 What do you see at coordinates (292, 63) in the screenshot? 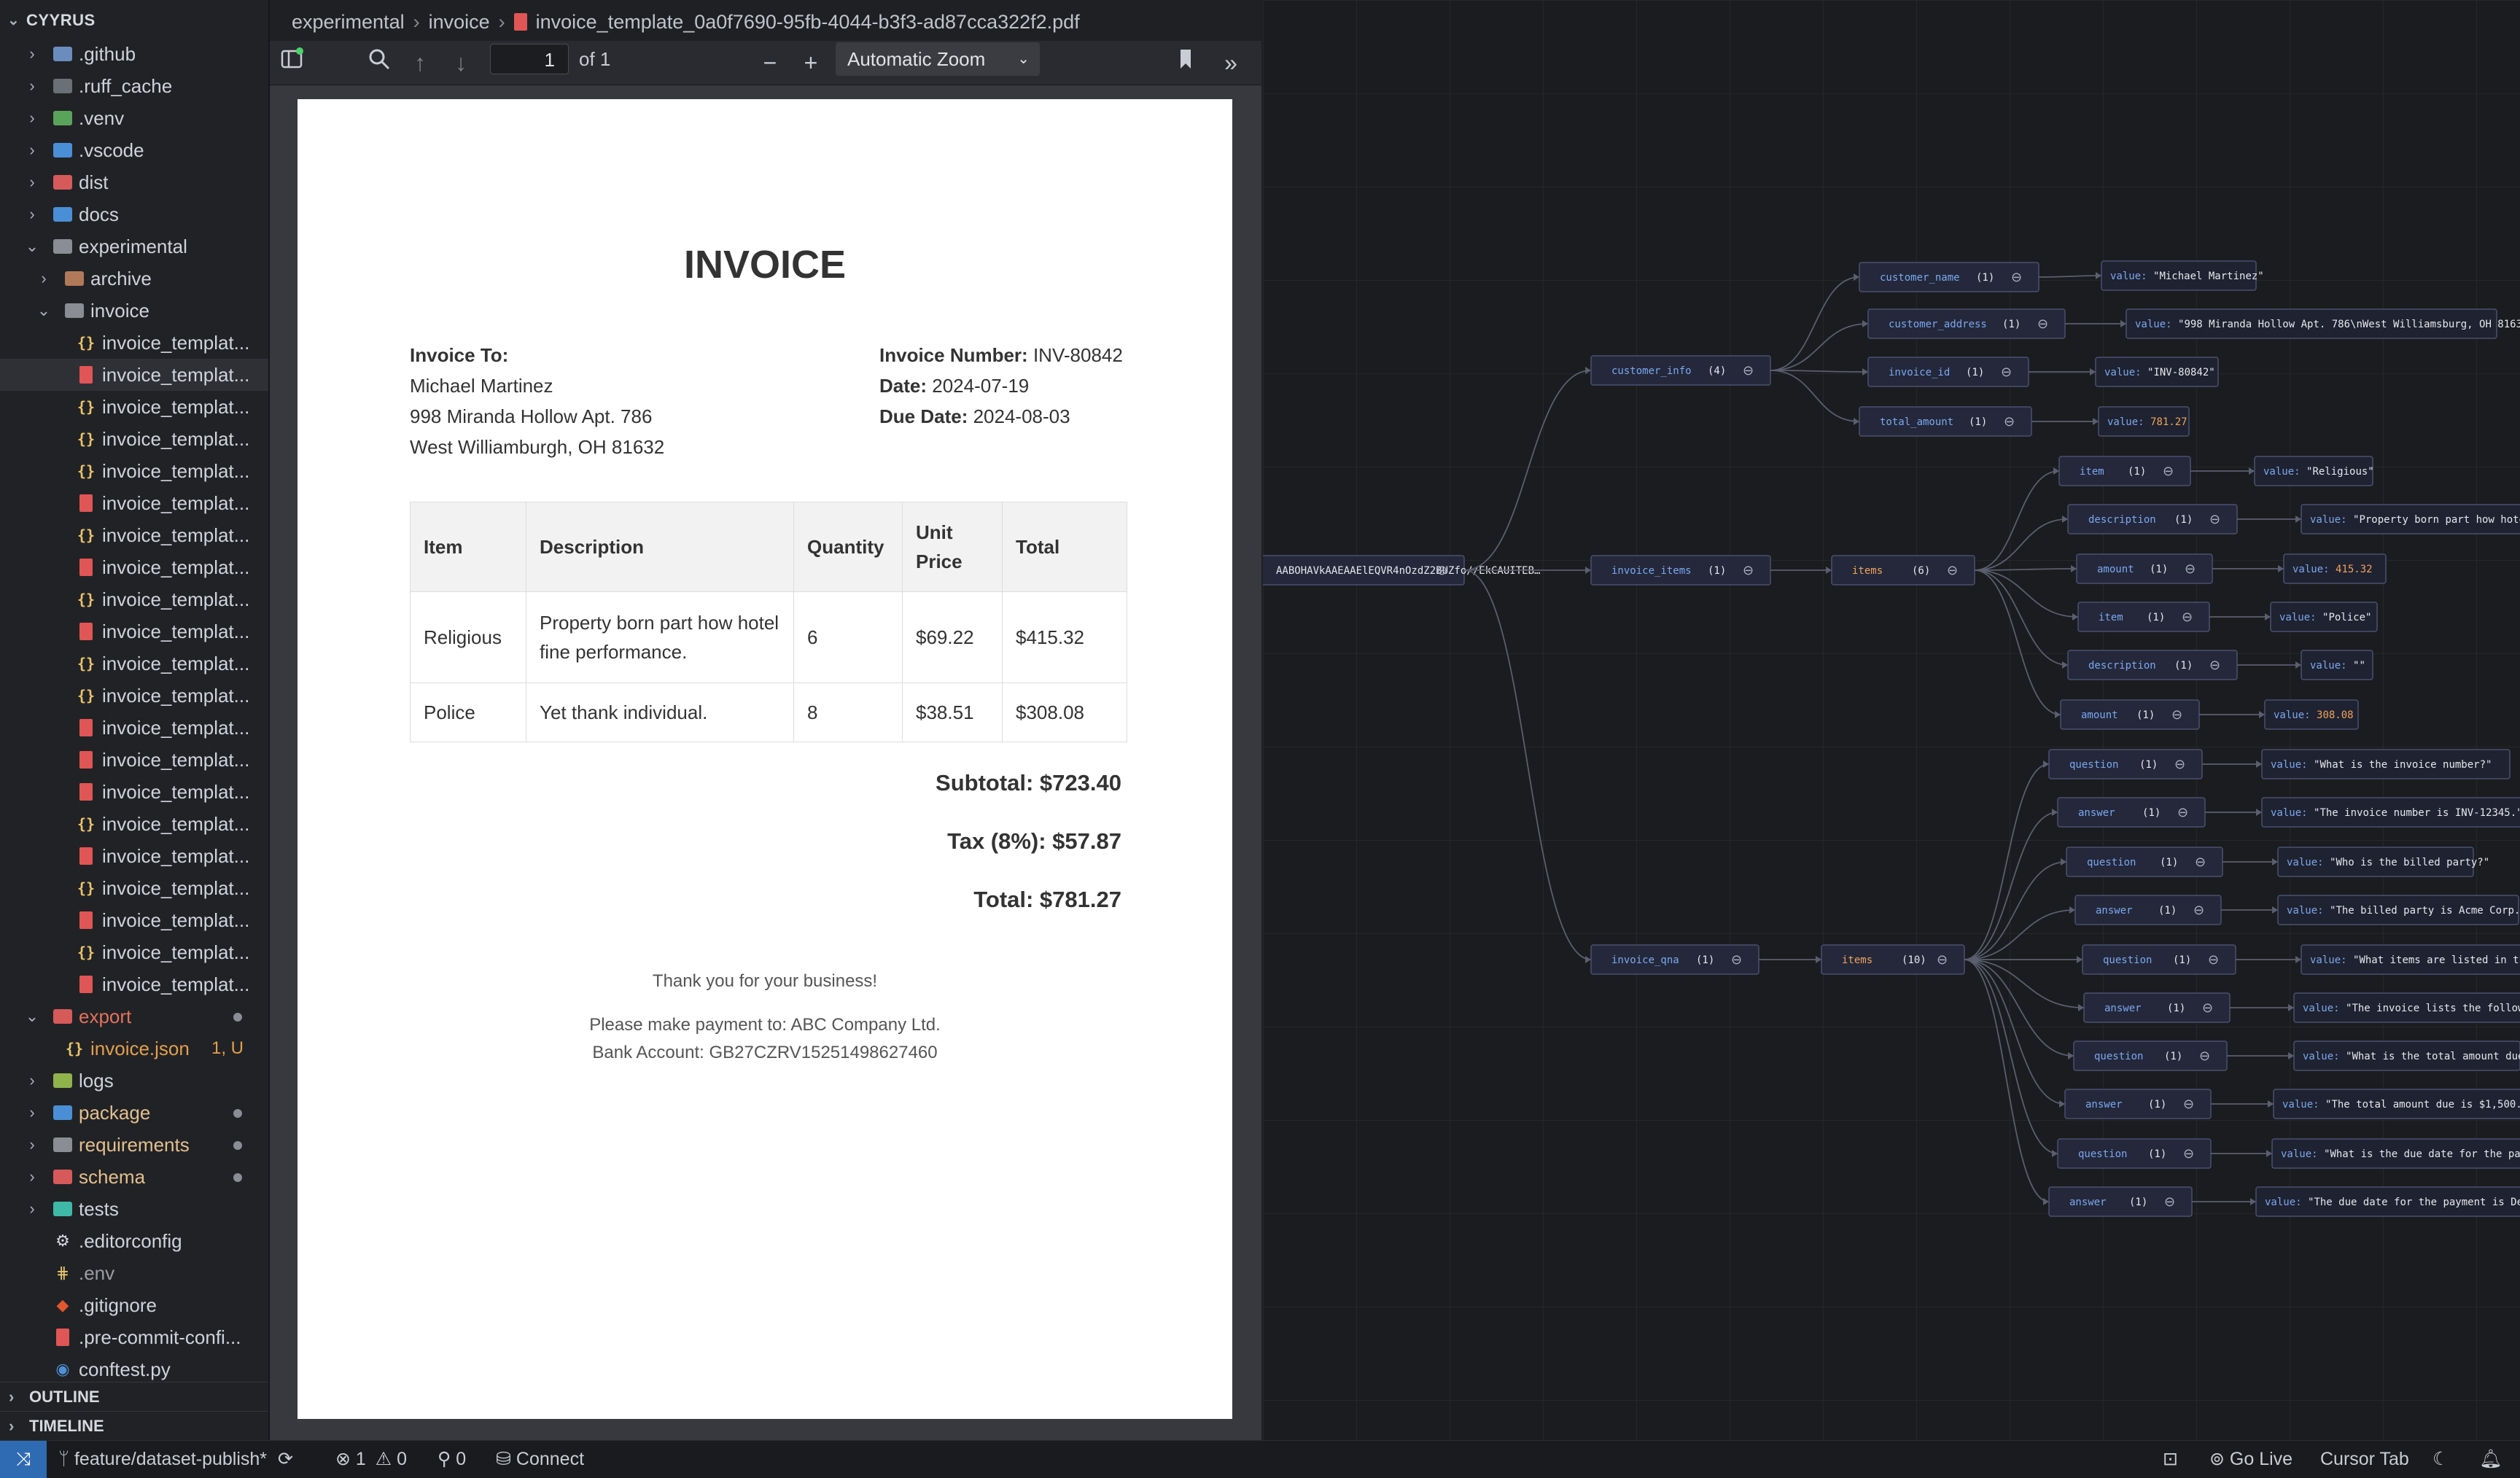
I see `sidebar-toggle-button` at bounding box center [292, 63].